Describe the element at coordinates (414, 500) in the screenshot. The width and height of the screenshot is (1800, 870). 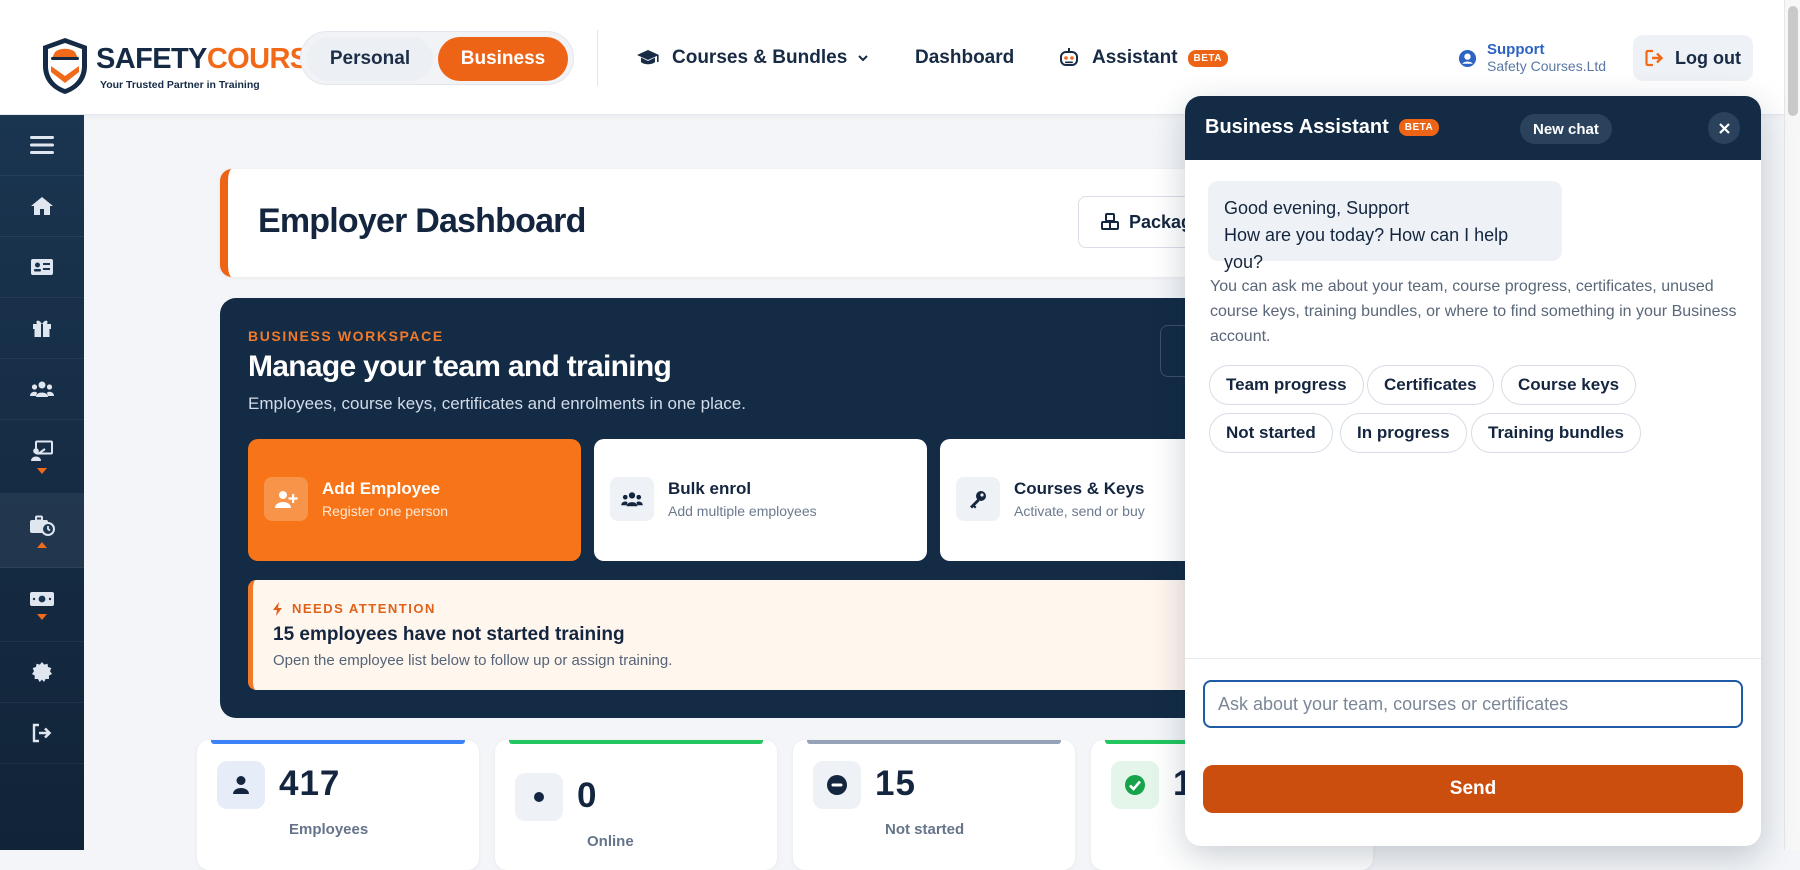
I see `add-employee-card: Add Employee Register one person` at that location.